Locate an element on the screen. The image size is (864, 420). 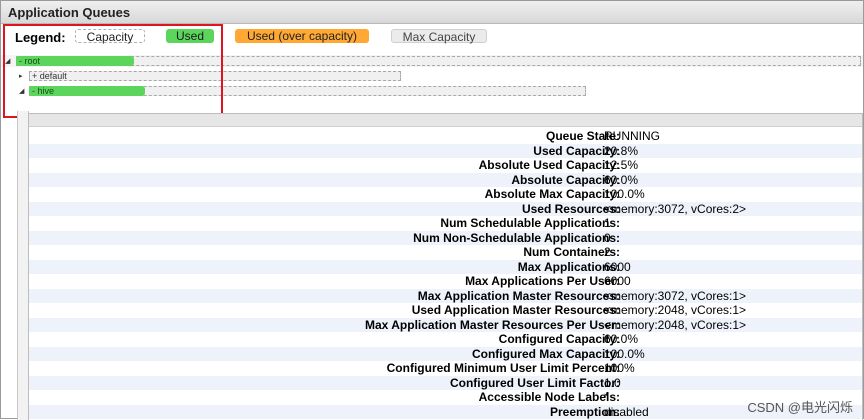
info-key: Configured Minimum User Limit Percent: is located at coordinates (503, 368).